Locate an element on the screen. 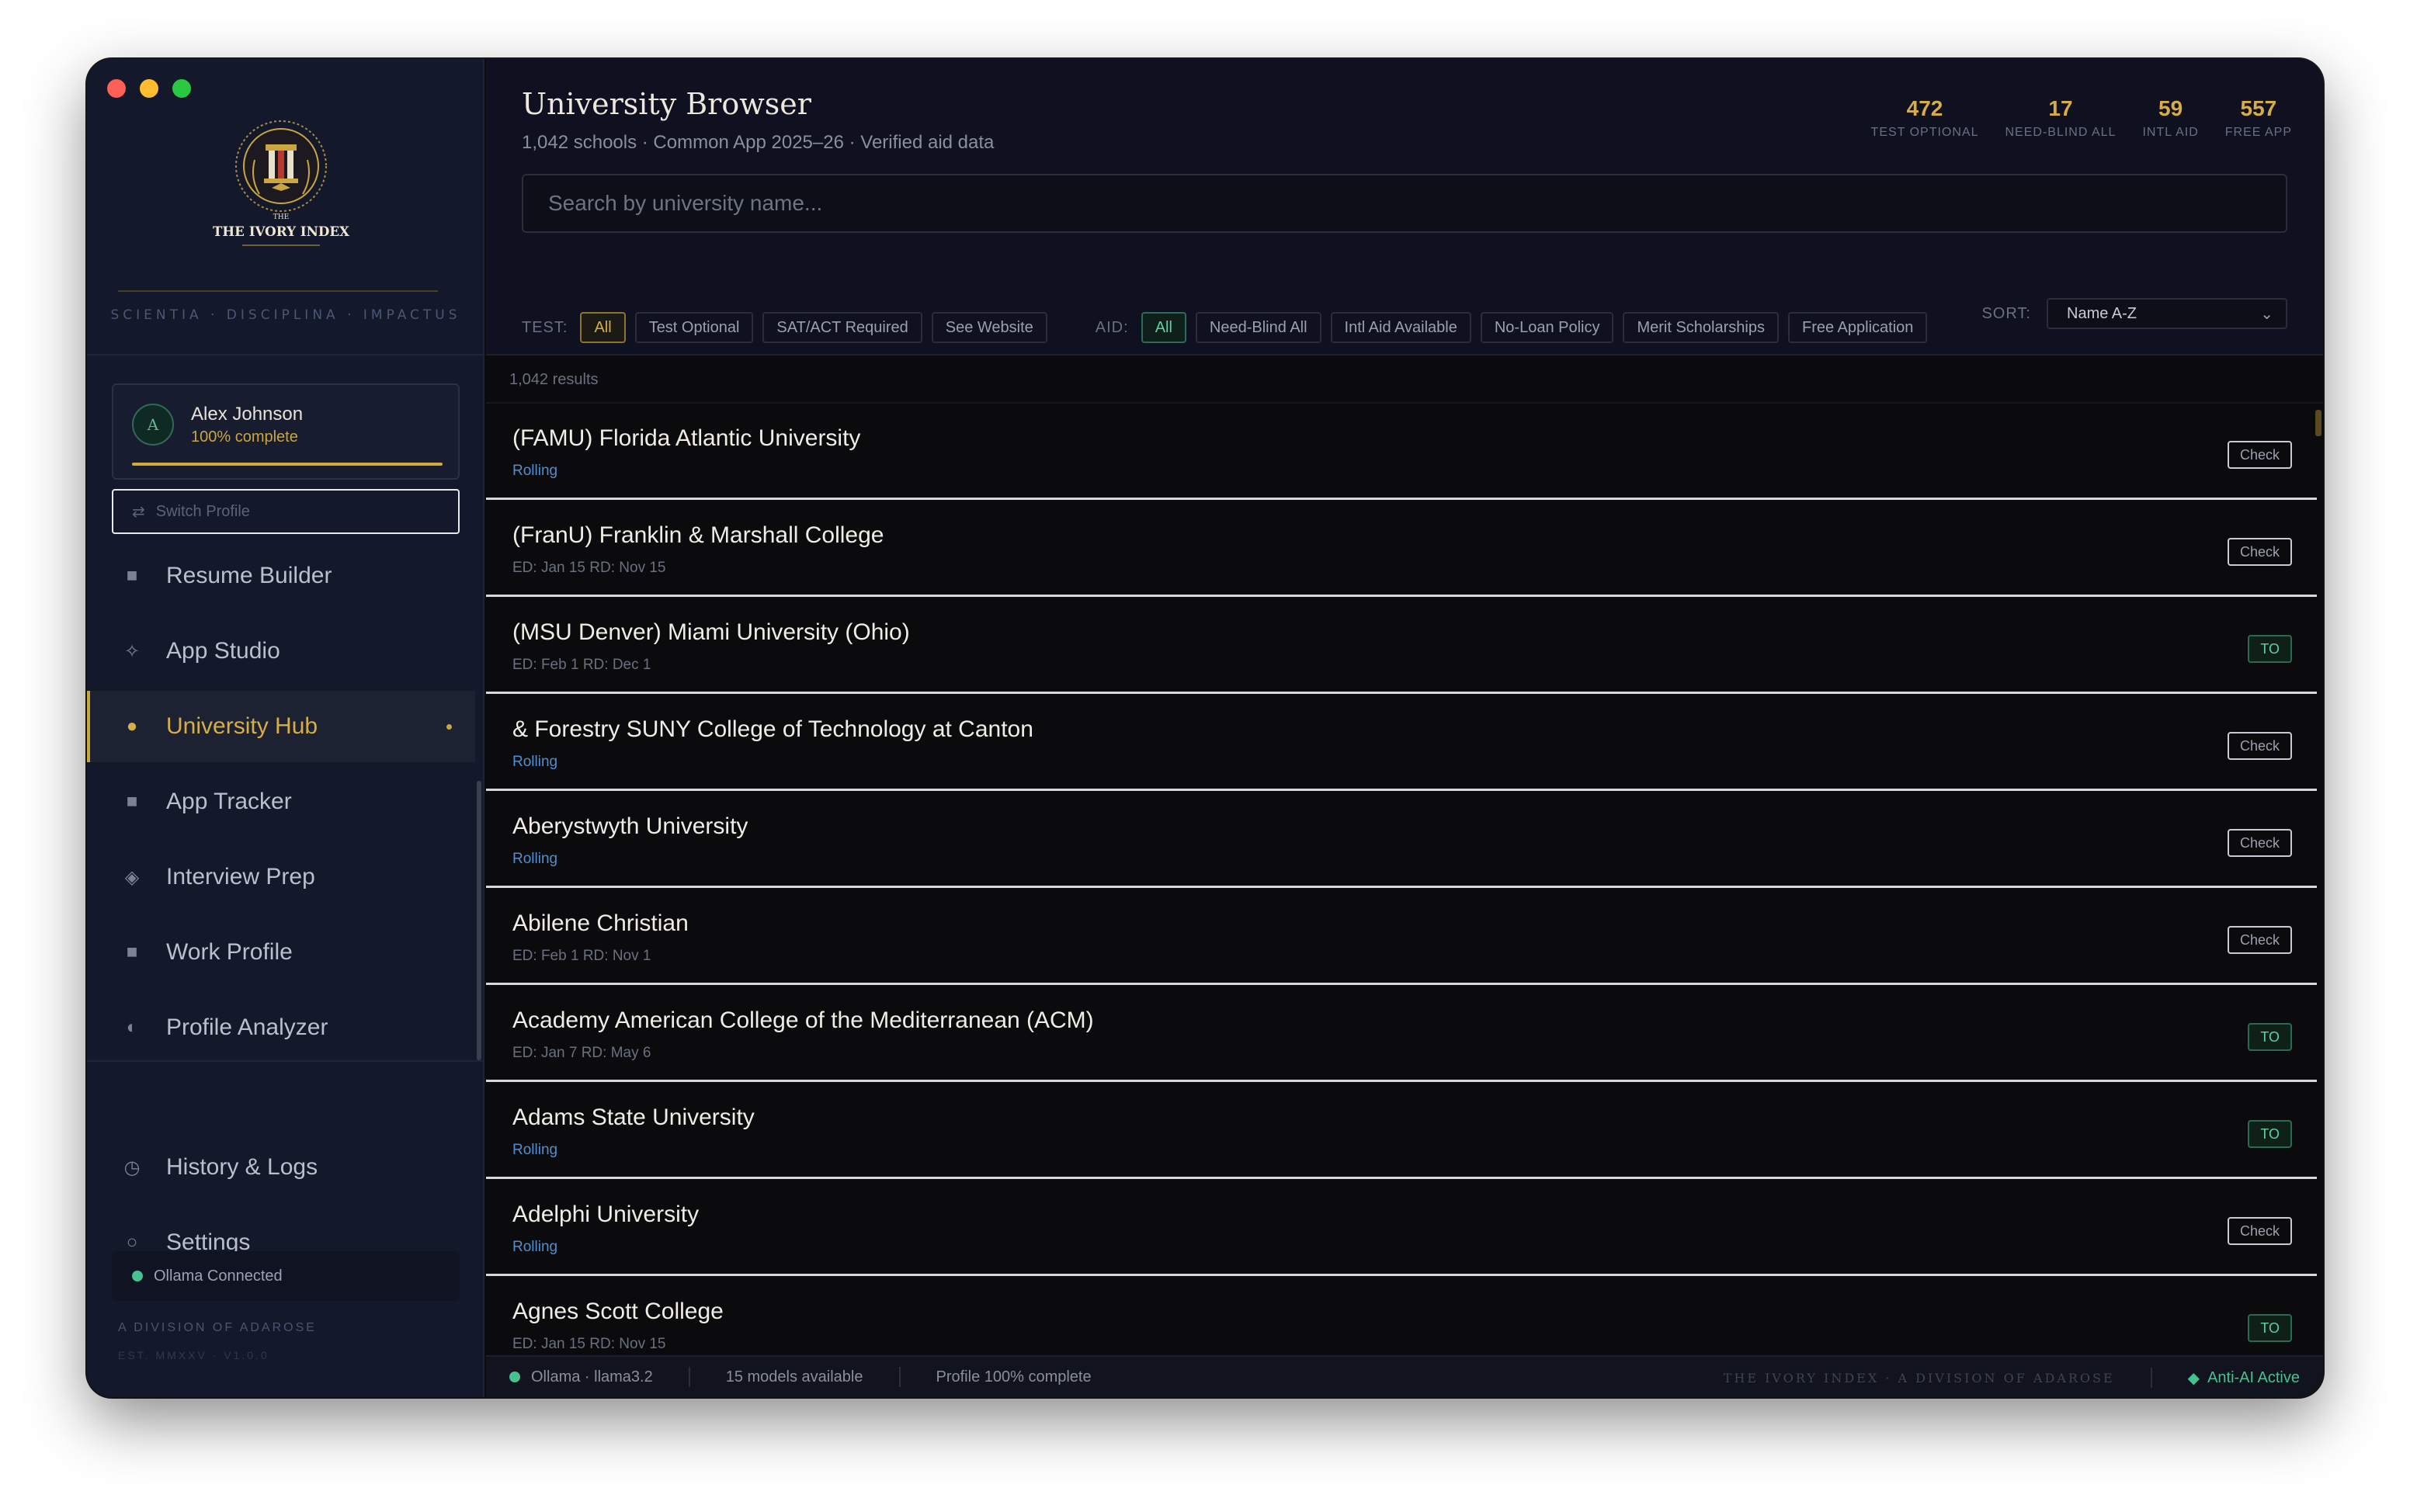 This screenshot has width=2410, height=1512. sort-control: SORT: Name A-Z ⌄ is located at coordinates (2134, 313).